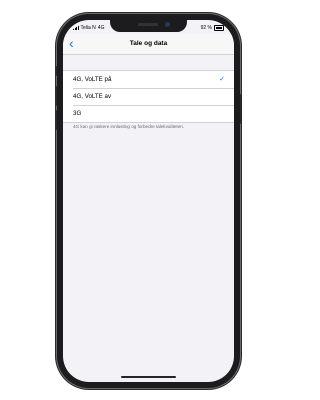  What do you see at coordinates (167, 24) in the screenshot?
I see `camera-icon` at bounding box center [167, 24].